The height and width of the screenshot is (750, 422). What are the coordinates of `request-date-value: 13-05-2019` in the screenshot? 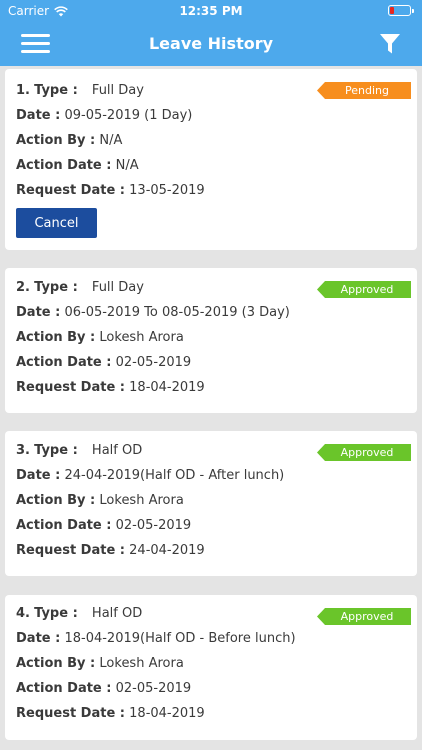 It's located at (167, 190).